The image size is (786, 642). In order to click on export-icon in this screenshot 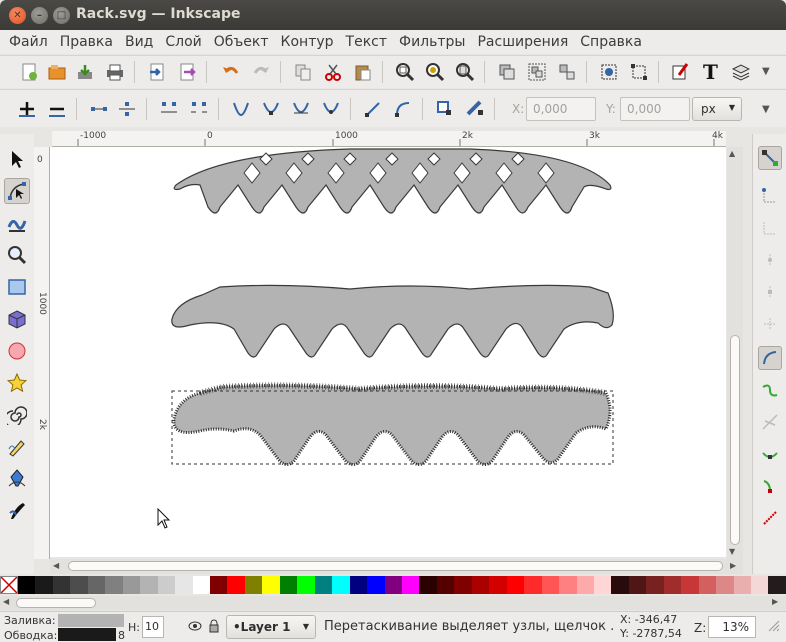, I will do `click(187, 72)`.